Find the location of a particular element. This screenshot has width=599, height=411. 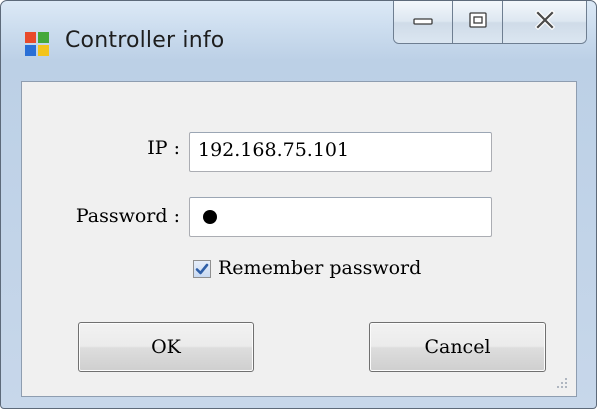

checkmark-icon is located at coordinates (202, 269).